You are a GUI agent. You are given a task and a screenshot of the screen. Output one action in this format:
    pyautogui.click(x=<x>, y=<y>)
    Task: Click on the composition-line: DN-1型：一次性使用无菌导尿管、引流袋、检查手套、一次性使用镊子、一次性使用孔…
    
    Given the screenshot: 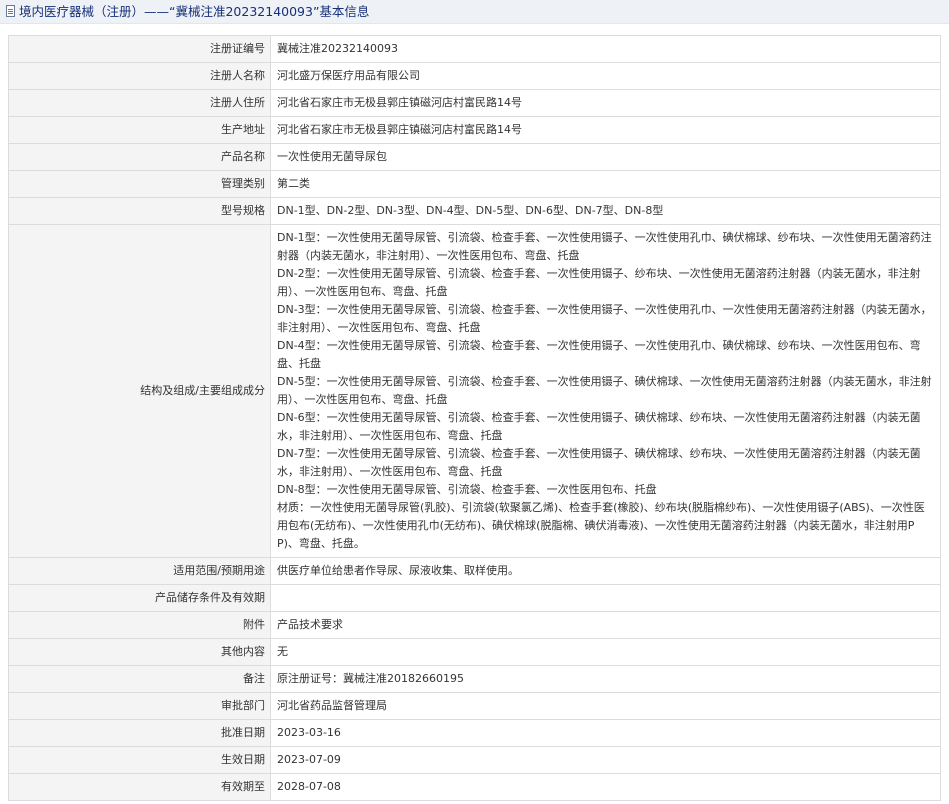 What is the action you would take?
    pyautogui.click(x=604, y=246)
    